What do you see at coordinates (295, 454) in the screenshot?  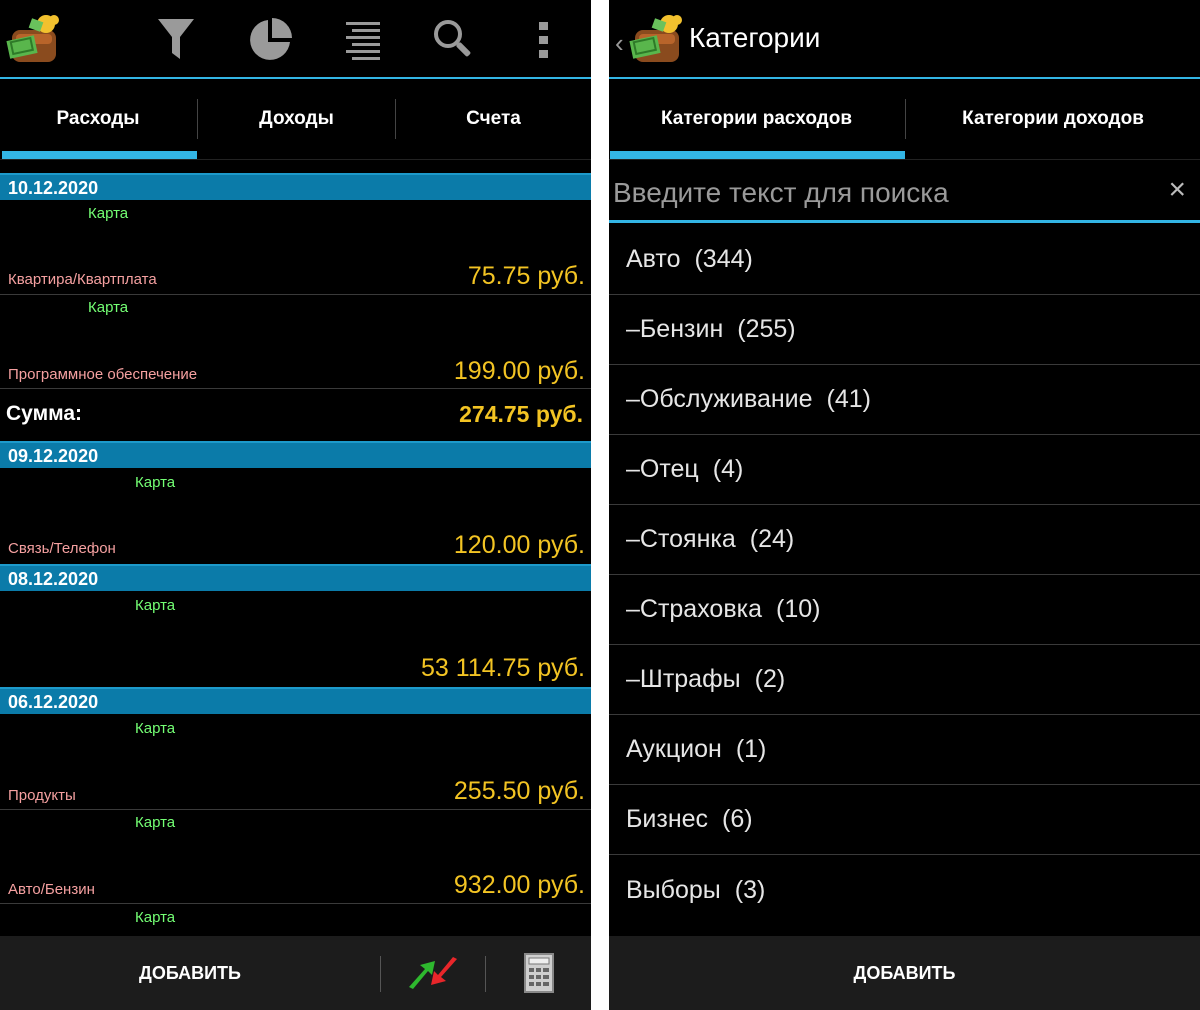 I see `date-header: 09.12.2020` at bounding box center [295, 454].